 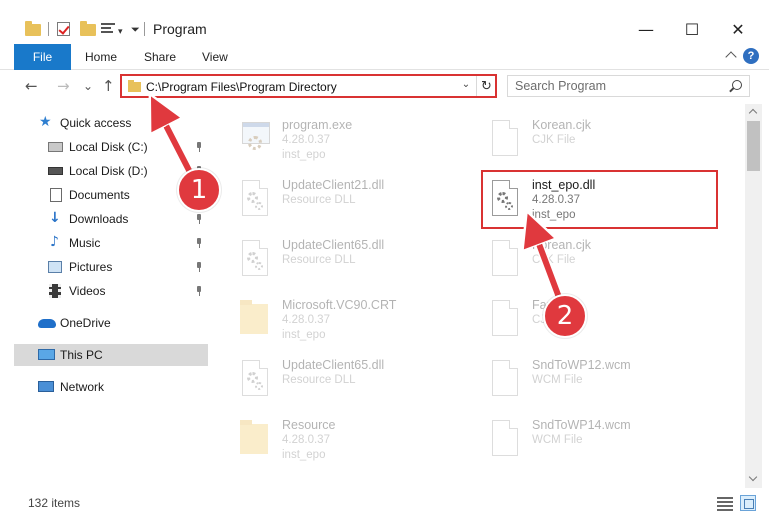 What do you see at coordinates (160, 57) in the screenshot?
I see `tab-share: Share` at bounding box center [160, 57].